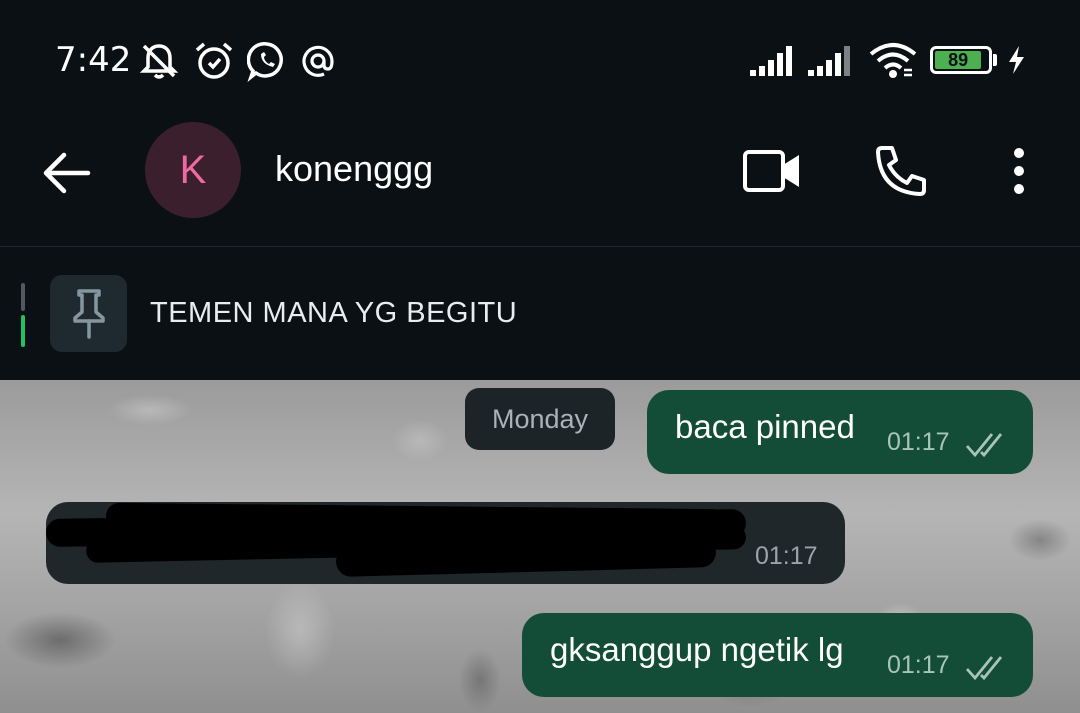 This screenshot has width=1080, height=713. What do you see at coordinates (445, 543) in the screenshot?
I see `message-bubble-incoming: 01:17` at bounding box center [445, 543].